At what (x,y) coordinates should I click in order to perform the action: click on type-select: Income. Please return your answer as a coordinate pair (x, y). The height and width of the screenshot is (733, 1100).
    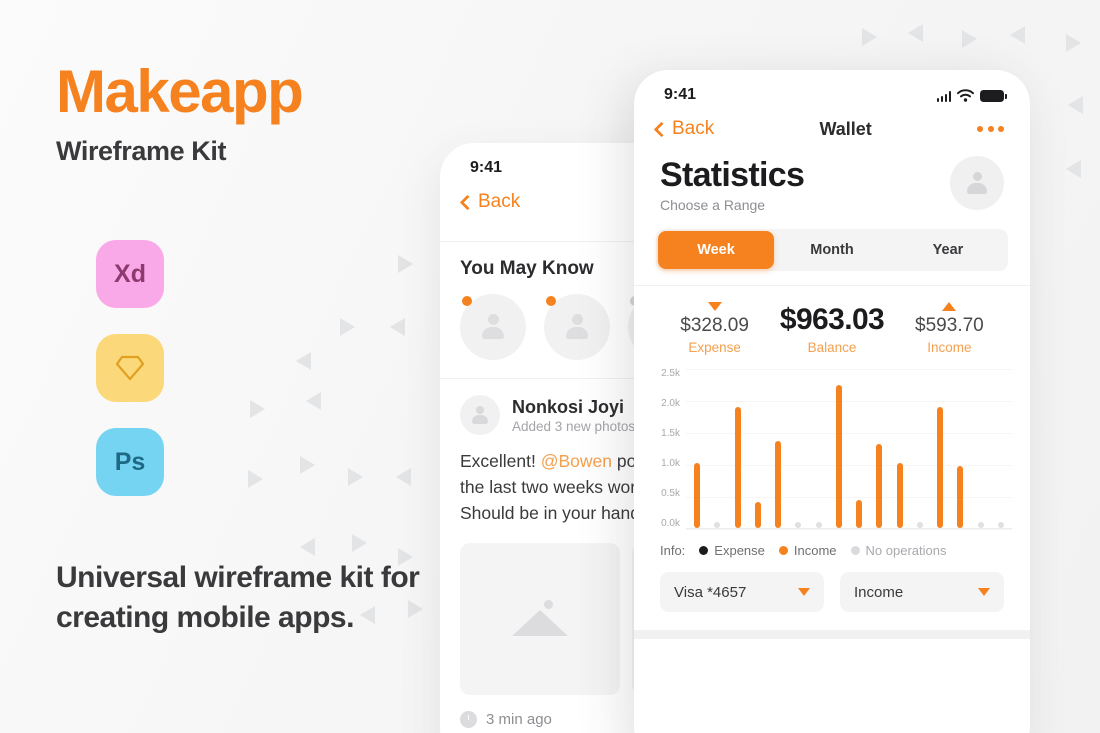
    Looking at the image, I should click on (922, 592).